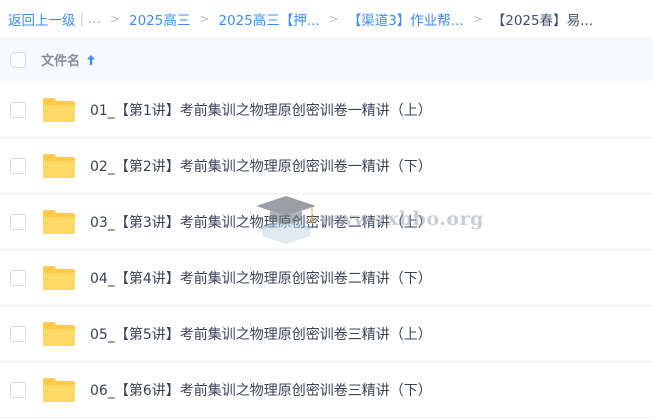 The image size is (653, 418). Describe the element at coordinates (261, 166) in the screenshot. I see `file-name: 02_【第2讲】考前集训之物理原创密训卷一精讲（下）` at that location.